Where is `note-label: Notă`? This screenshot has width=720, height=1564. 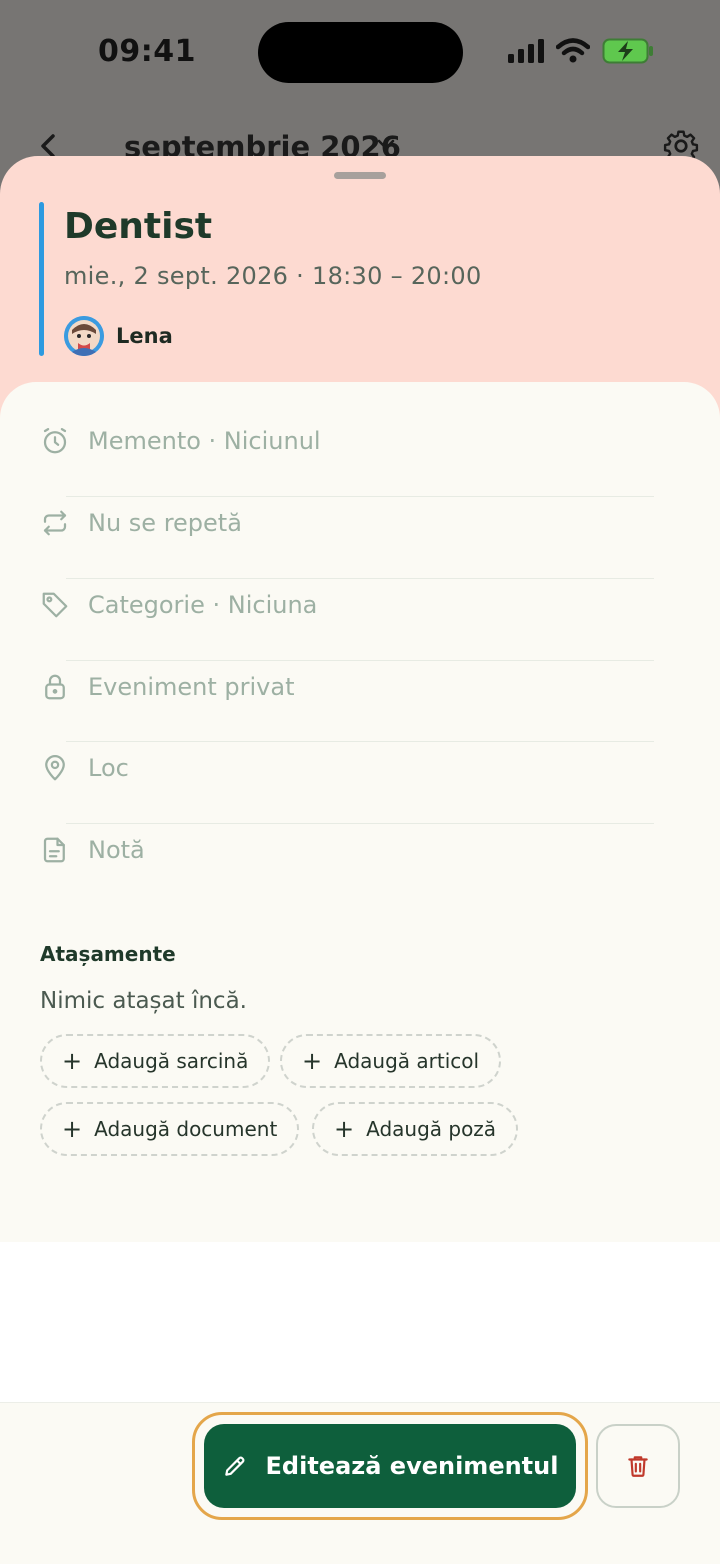 note-label: Notă is located at coordinates (116, 850).